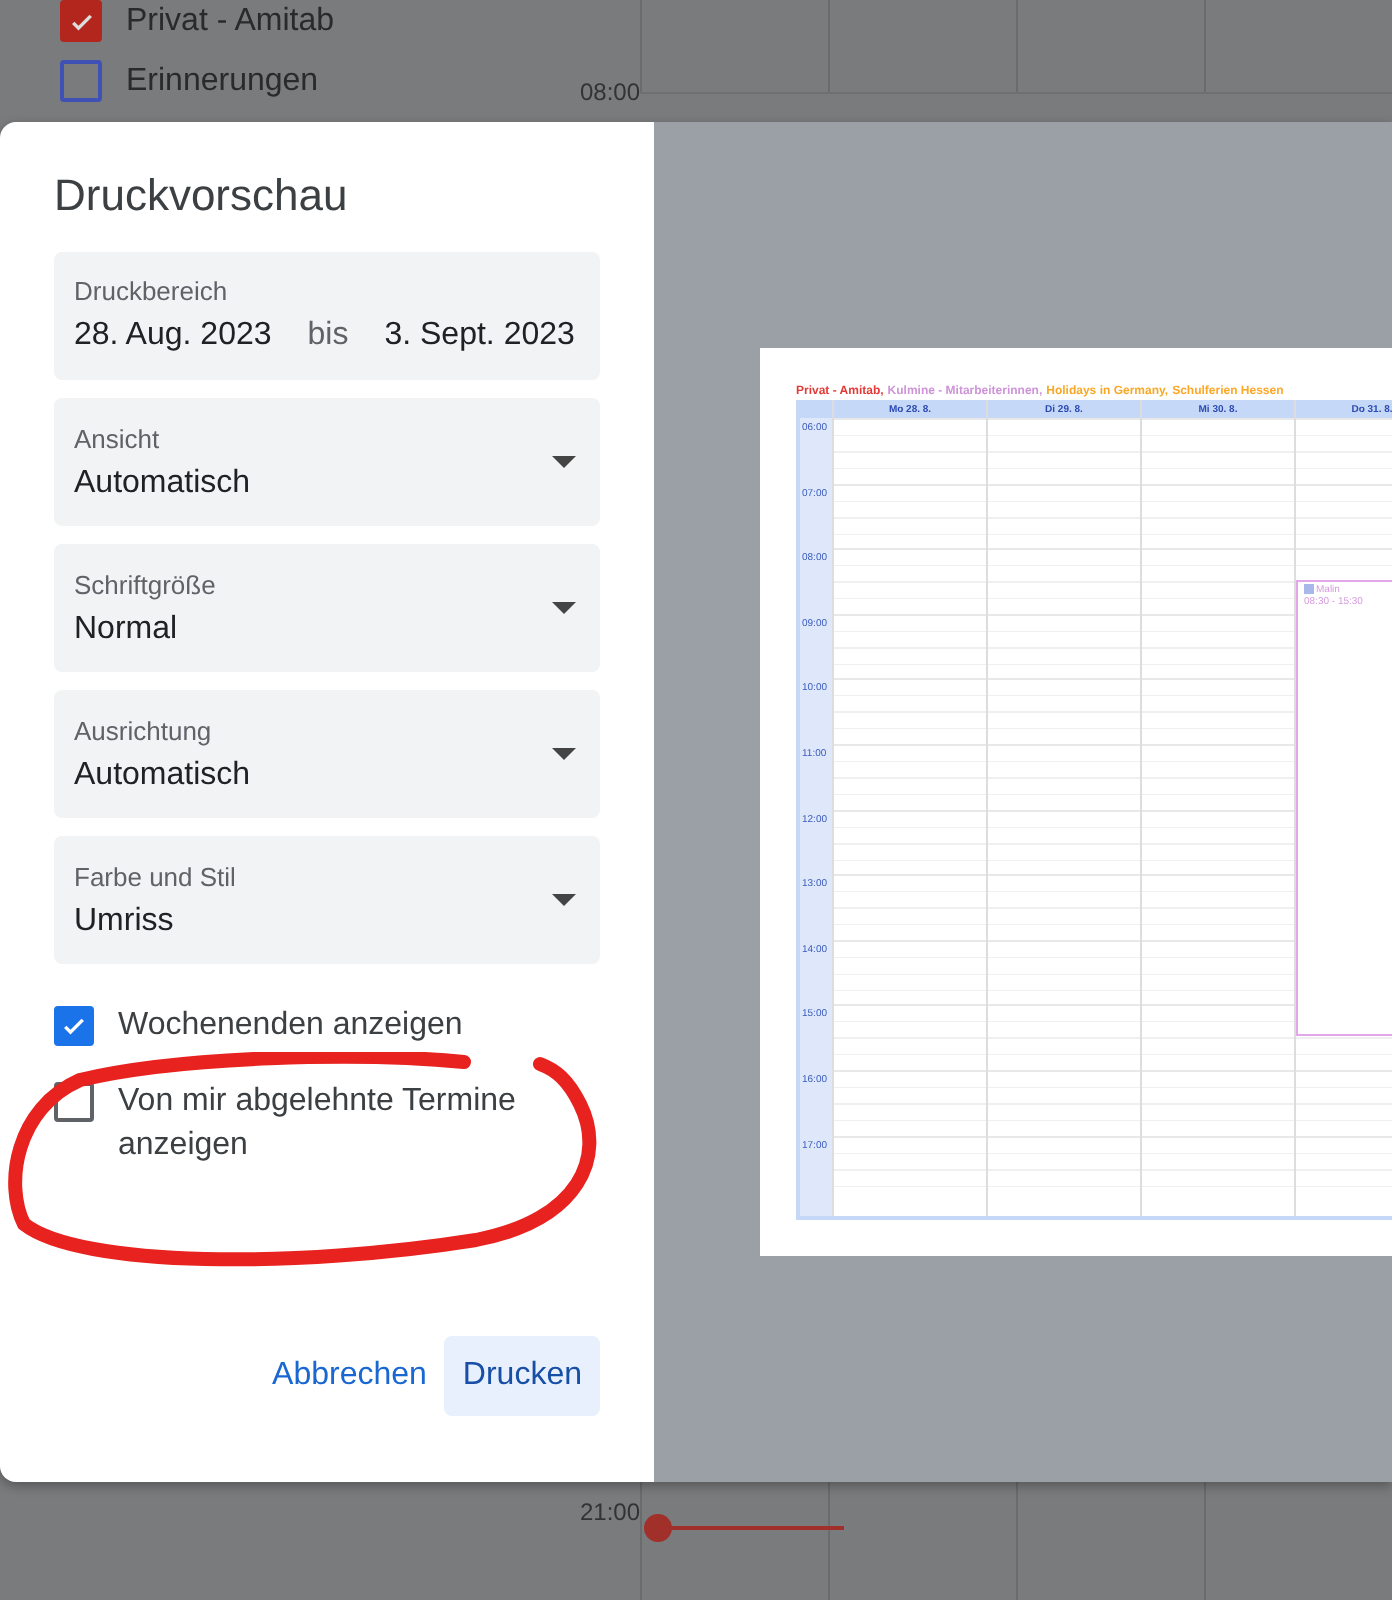  Describe the element at coordinates (349, 1376) in the screenshot. I see `cancel-button: Abbrechen` at that location.